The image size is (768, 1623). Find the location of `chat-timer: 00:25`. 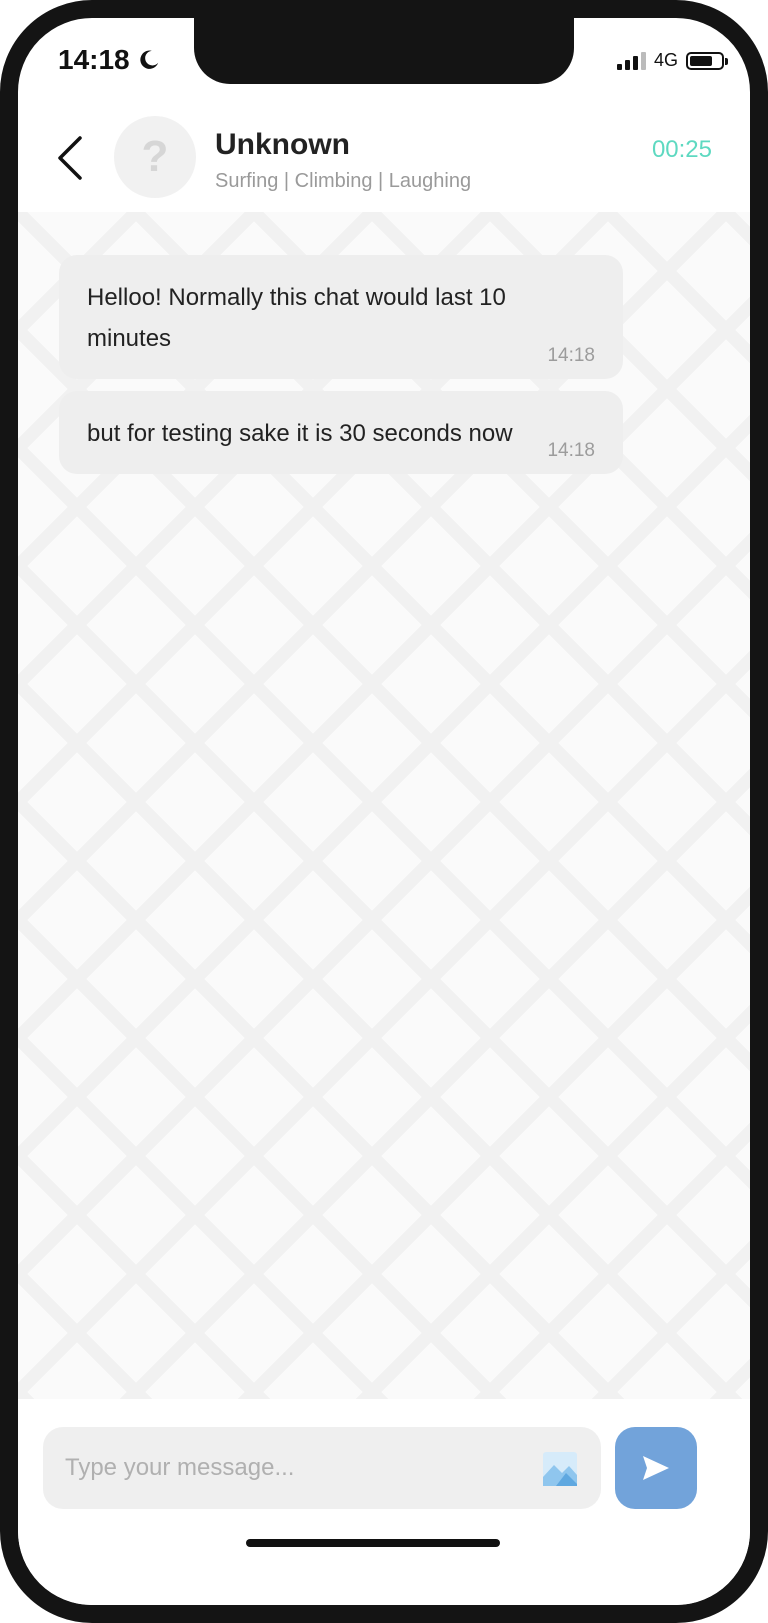

chat-timer: 00:25 is located at coordinates (681, 149).